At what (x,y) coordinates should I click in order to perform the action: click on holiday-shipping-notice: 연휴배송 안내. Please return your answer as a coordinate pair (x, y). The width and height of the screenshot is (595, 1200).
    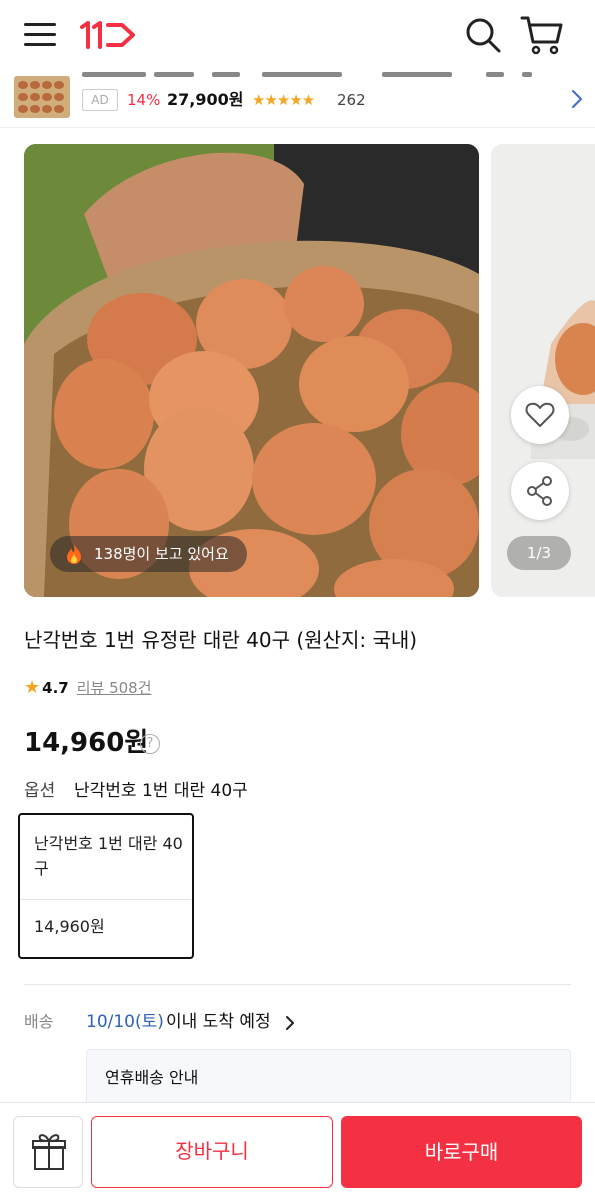
    Looking at the image, I should click on (328, 1079).